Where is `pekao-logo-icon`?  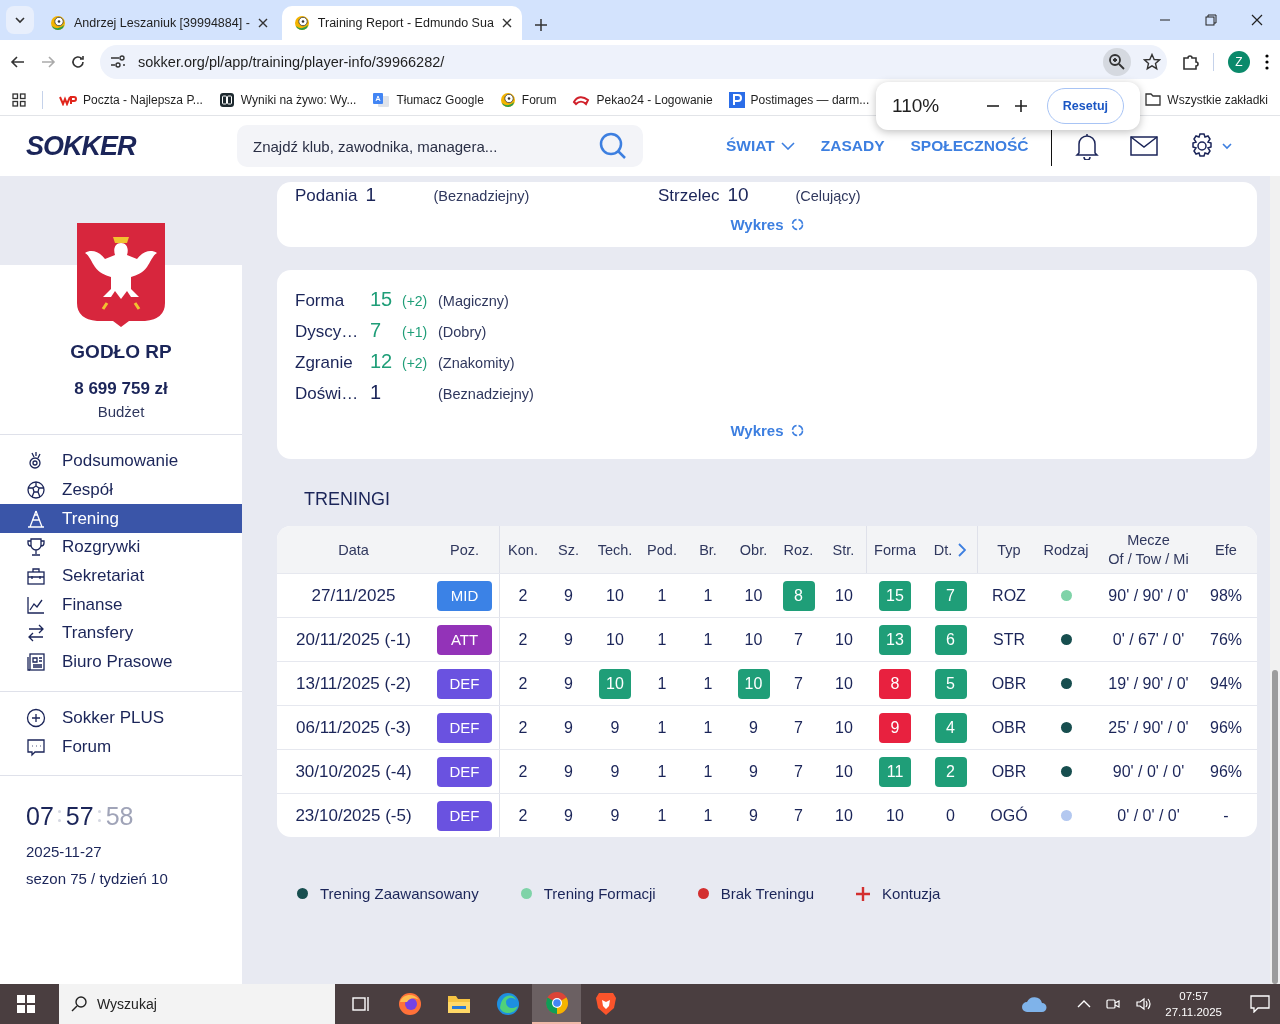 pekao-logo-icon is located at coordinates (581, 99).